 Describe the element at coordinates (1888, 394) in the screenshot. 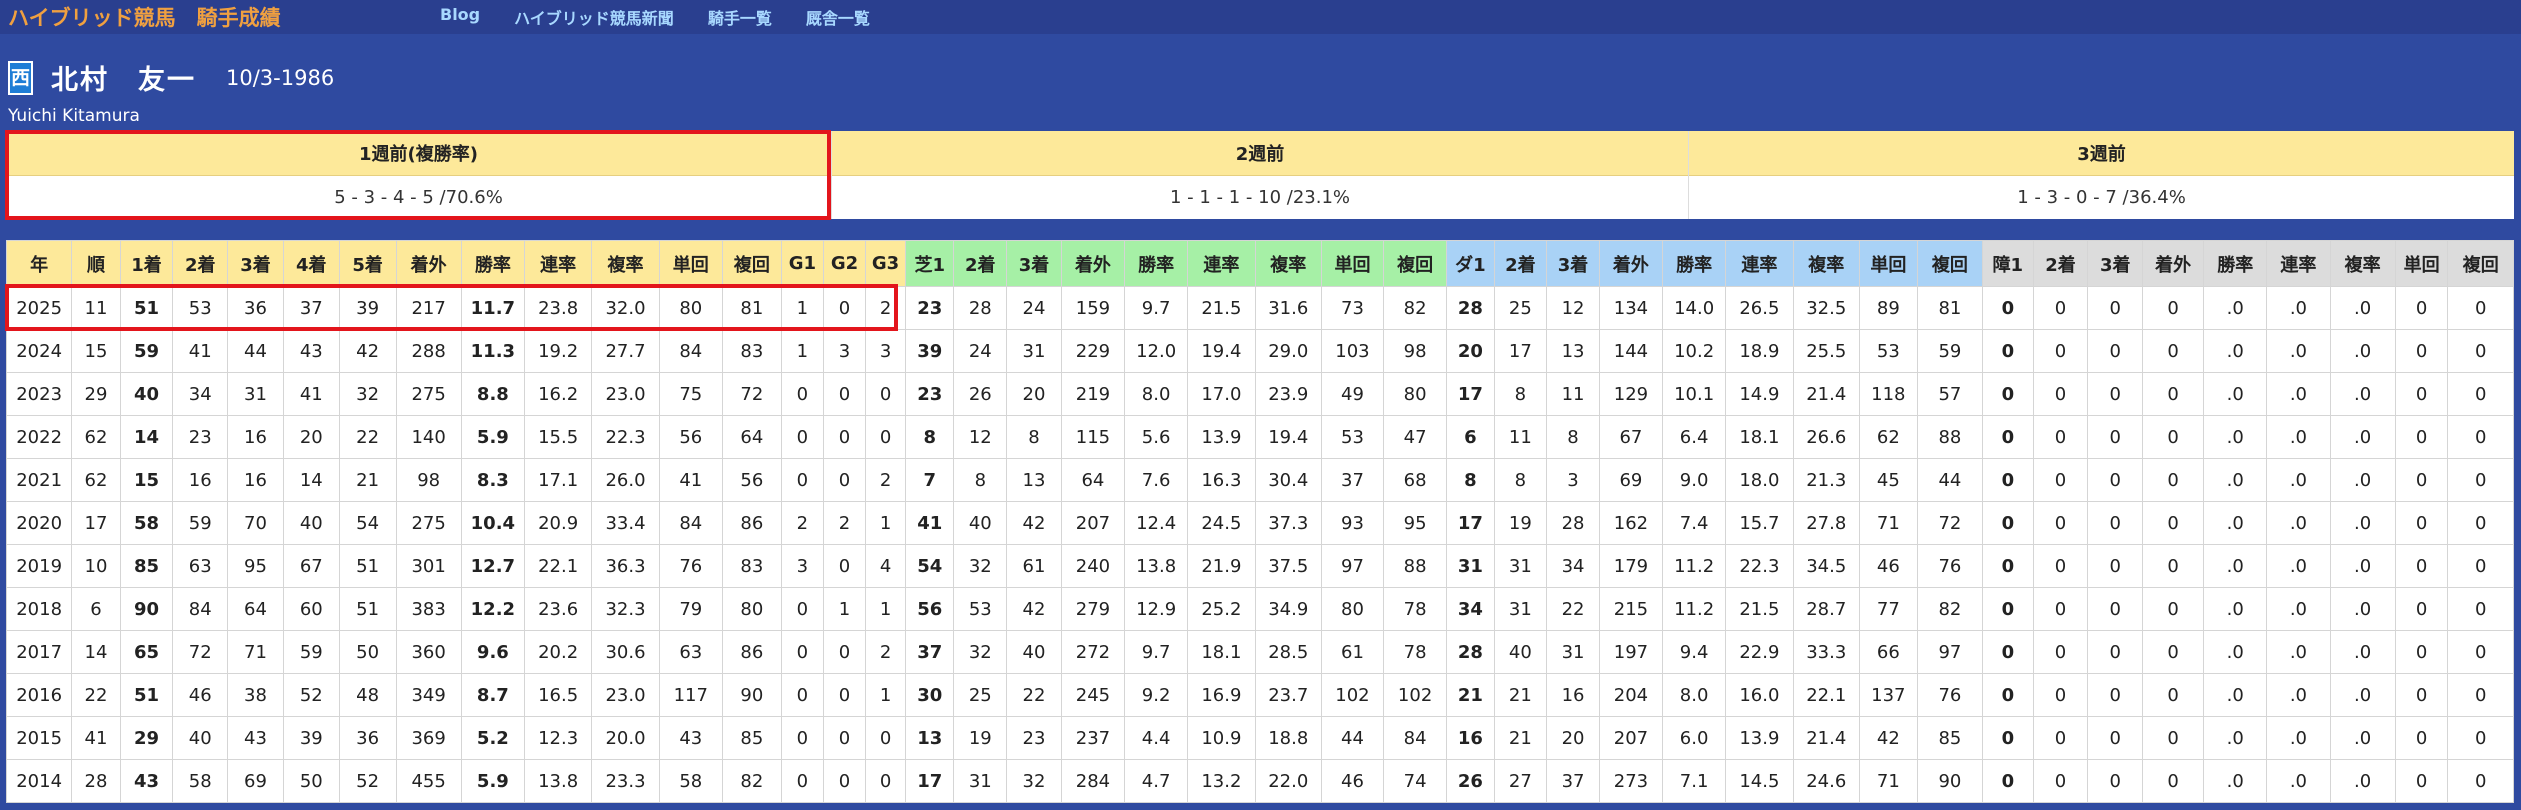

I see `table-cell: 118` at that location.